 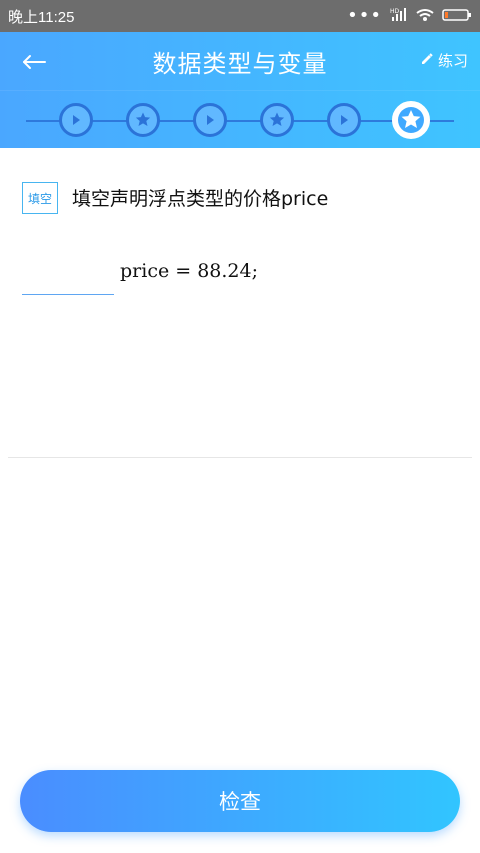 What do you see at coordinates (240, 457) in the screenshot?
I see `content-divider` at bounding box center [240, 457].